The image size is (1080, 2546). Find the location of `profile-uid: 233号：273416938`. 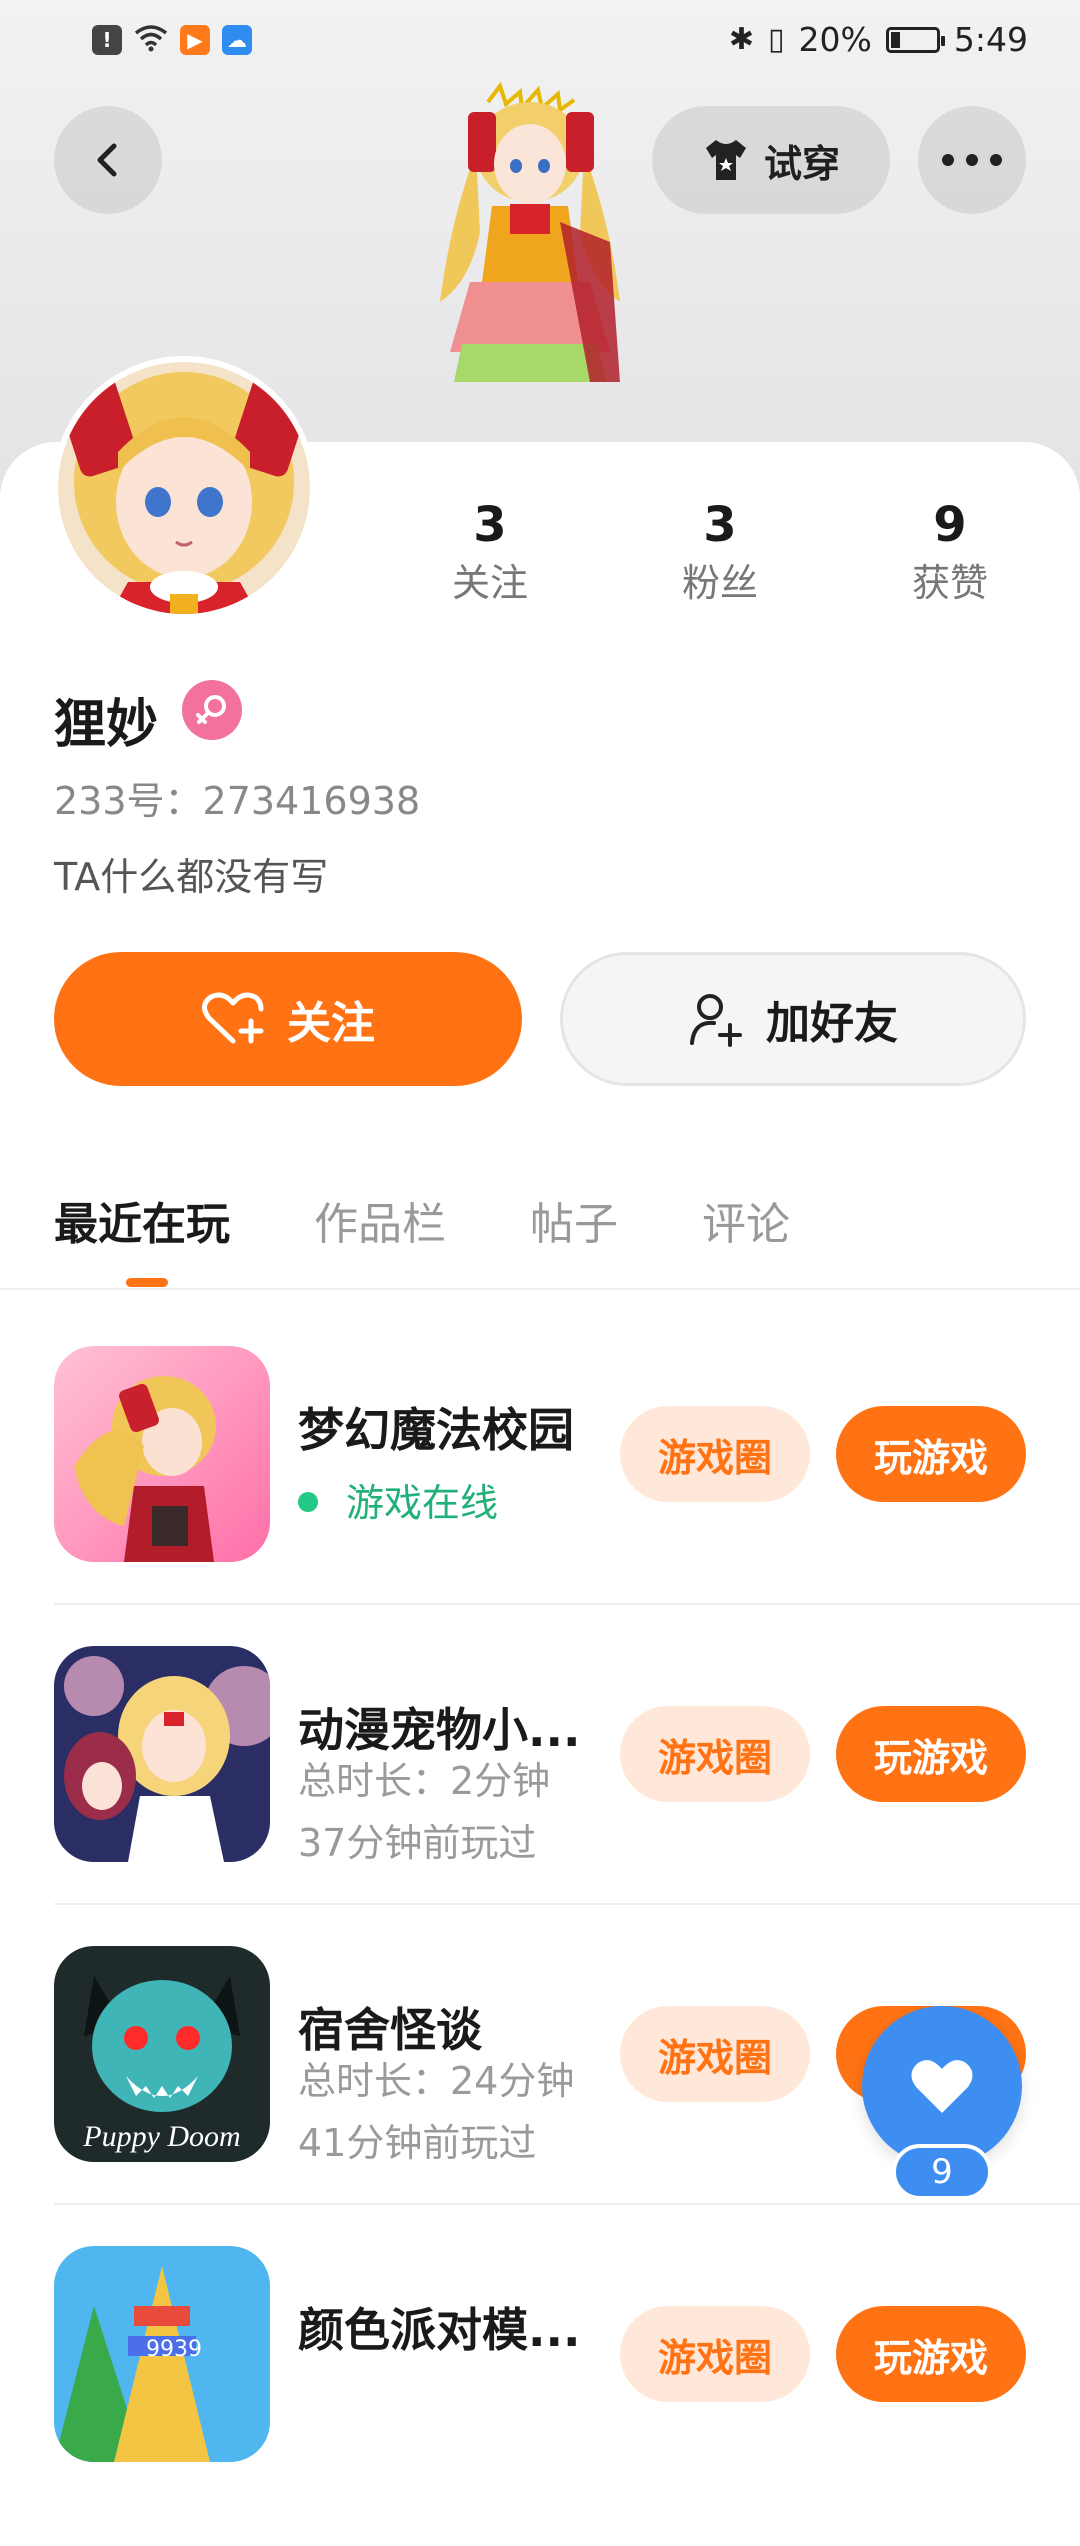

profile-uid: 233号：273416938 is located at coordinates (237, 801).